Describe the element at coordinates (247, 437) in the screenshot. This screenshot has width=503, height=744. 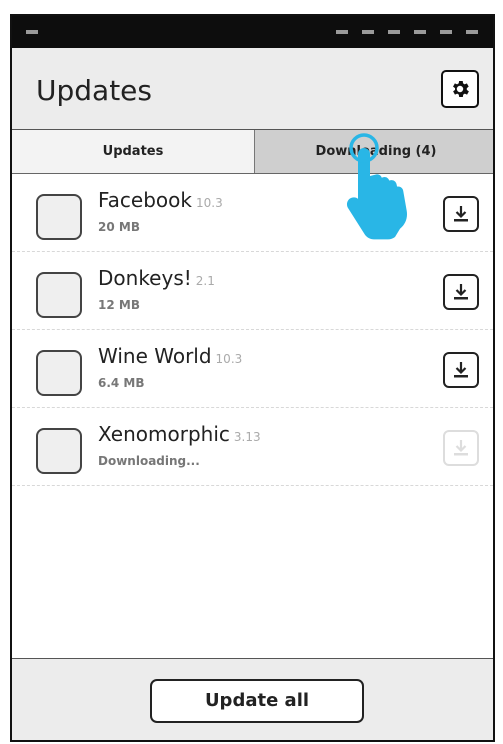
I see `app-version: 3.13` at that location.